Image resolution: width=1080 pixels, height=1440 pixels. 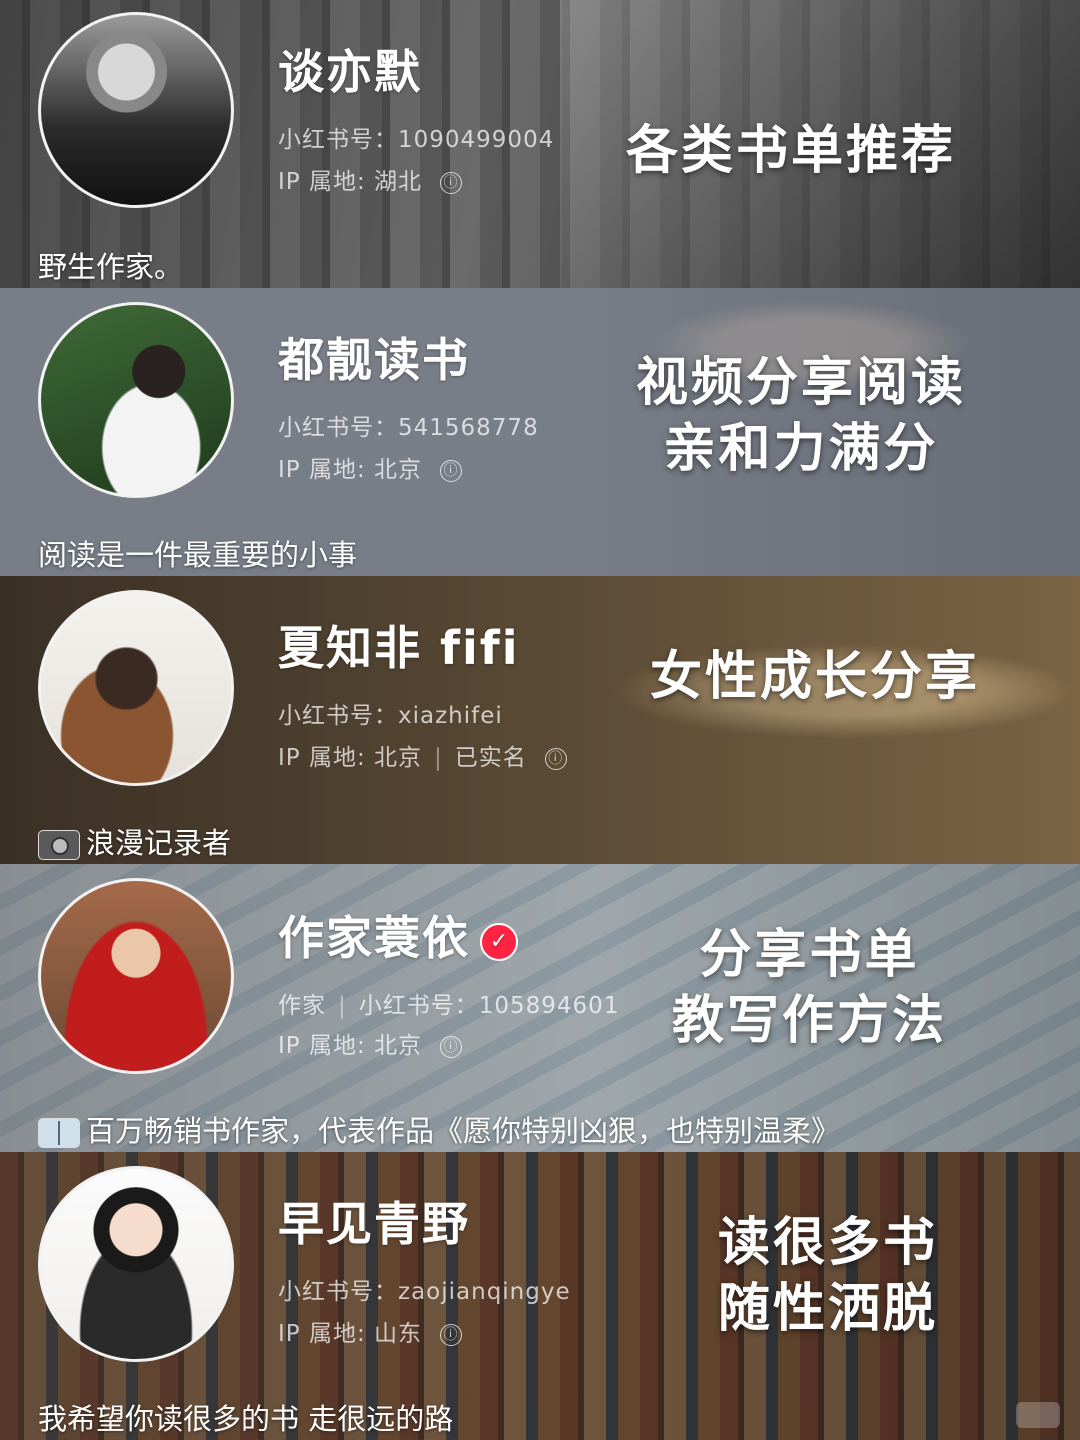 I want to click on tagline-line: 女性成长分享, so click(x=815, y=676).